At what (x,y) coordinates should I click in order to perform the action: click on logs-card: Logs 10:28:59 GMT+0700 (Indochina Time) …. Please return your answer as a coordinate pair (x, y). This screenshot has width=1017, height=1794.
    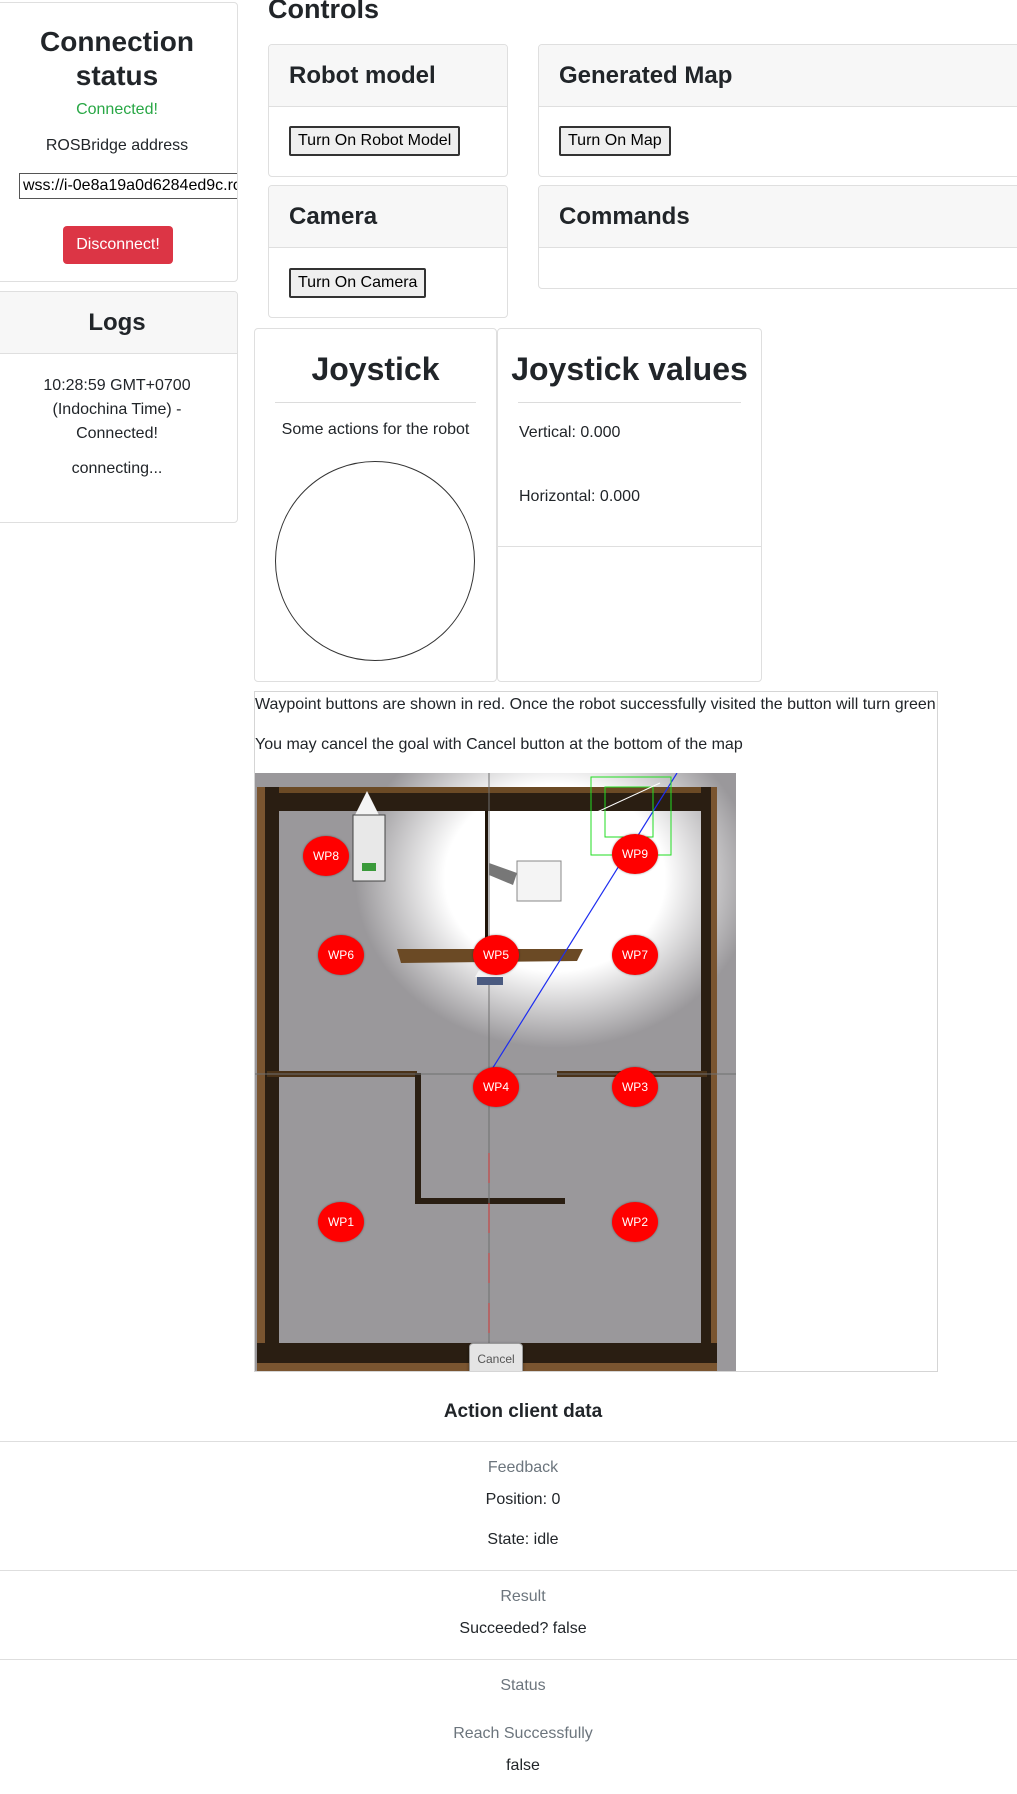
    Looking at the image, I should click on (119, 407).